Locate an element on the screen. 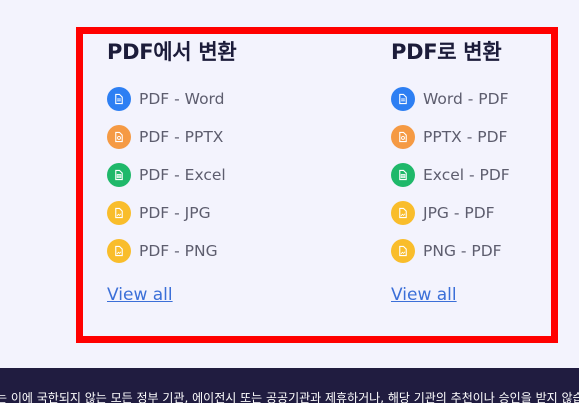  tool-label: PDF - Excel is located at coordinates (182, 175).